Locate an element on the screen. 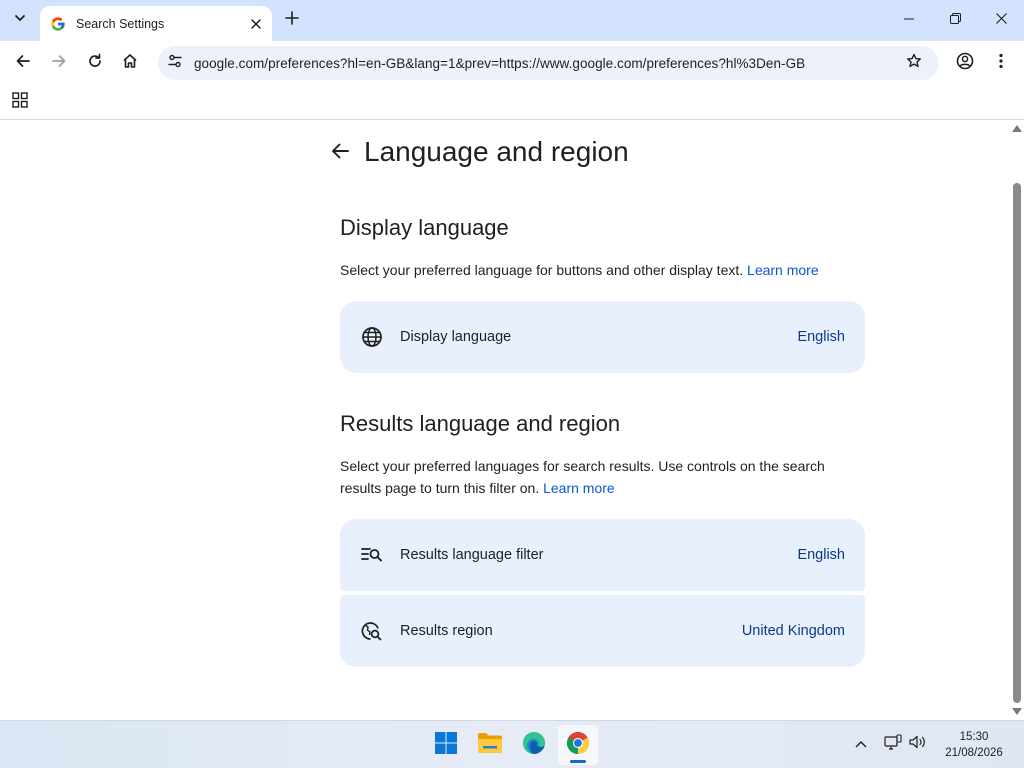  back-button is located at coordinates (23, 63).